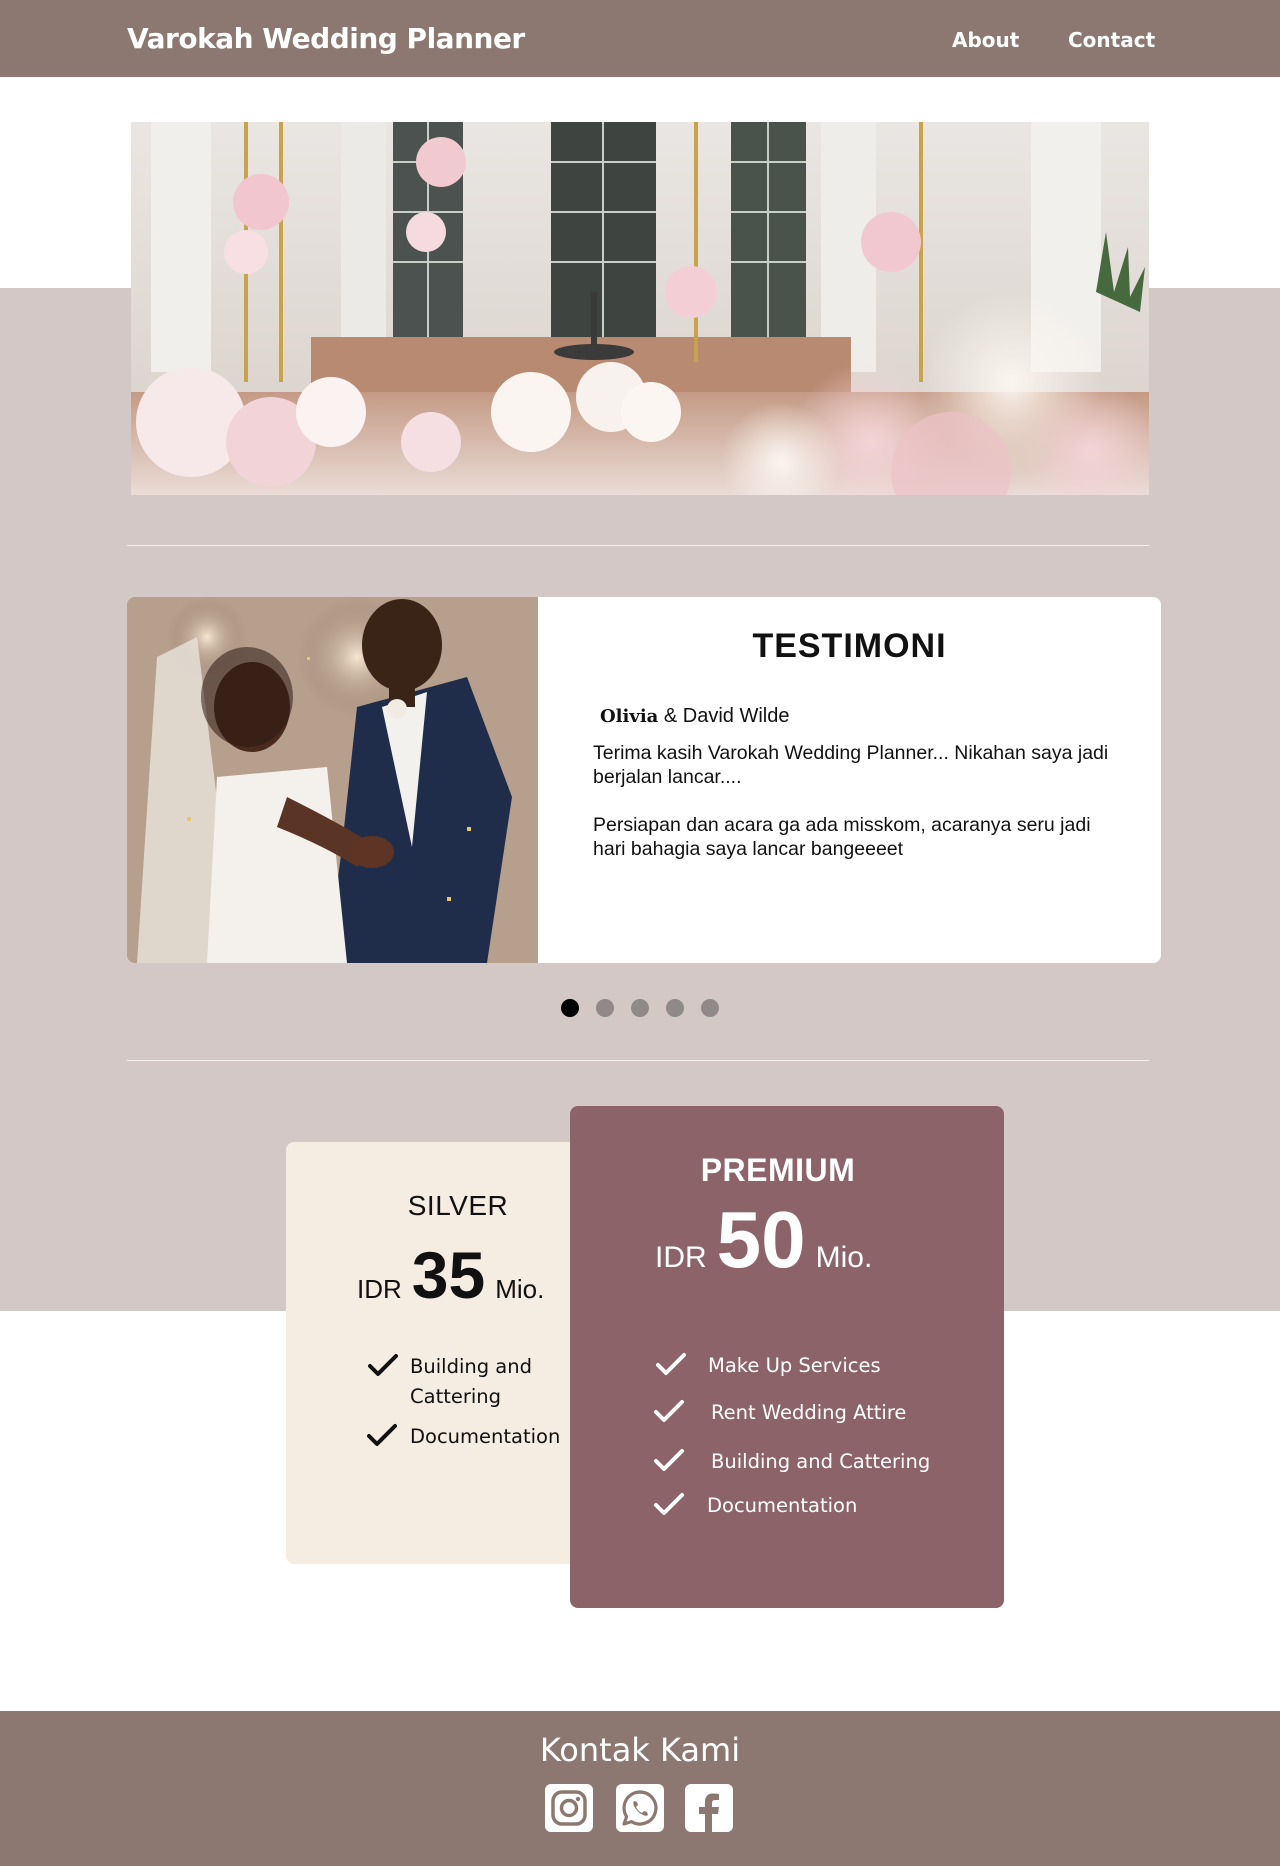  I want to click on premium-feature-item: Make Up Services, so click(767, 1366).